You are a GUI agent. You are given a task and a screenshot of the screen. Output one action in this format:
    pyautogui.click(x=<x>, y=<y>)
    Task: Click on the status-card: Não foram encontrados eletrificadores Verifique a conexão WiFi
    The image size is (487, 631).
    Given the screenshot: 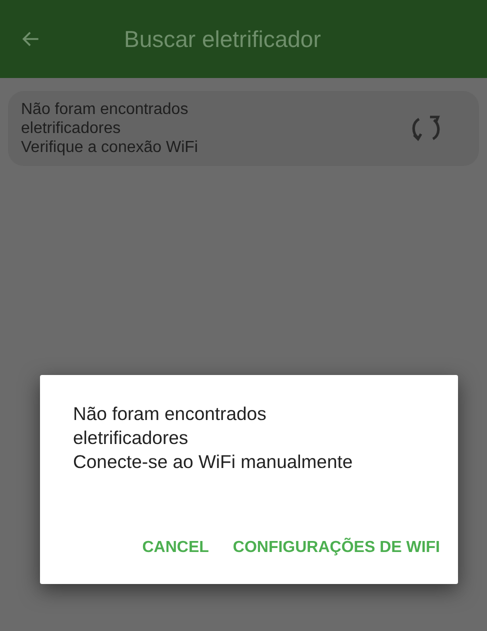 What is the action you would take?
    pyautogui.click(x=243, y=128)
    